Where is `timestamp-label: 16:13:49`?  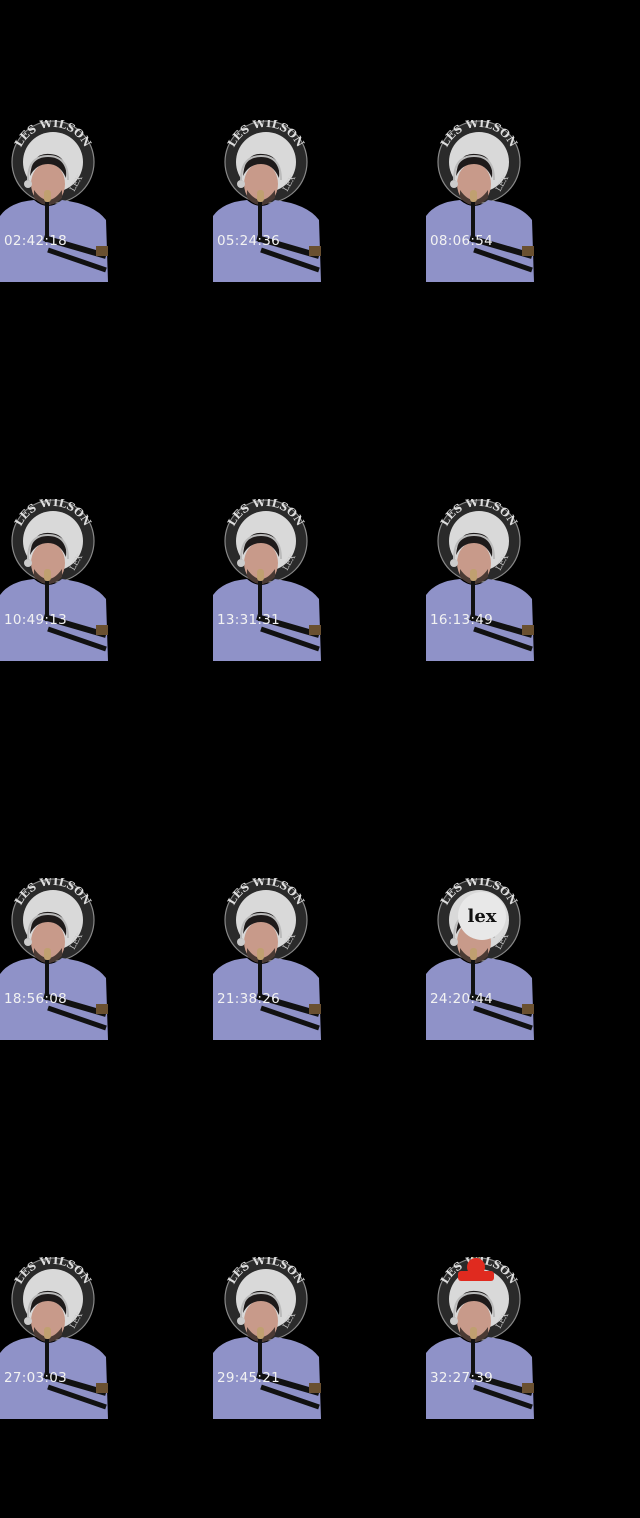
timestamp-label: 16:13:49 is located at coordinates (462, 620).